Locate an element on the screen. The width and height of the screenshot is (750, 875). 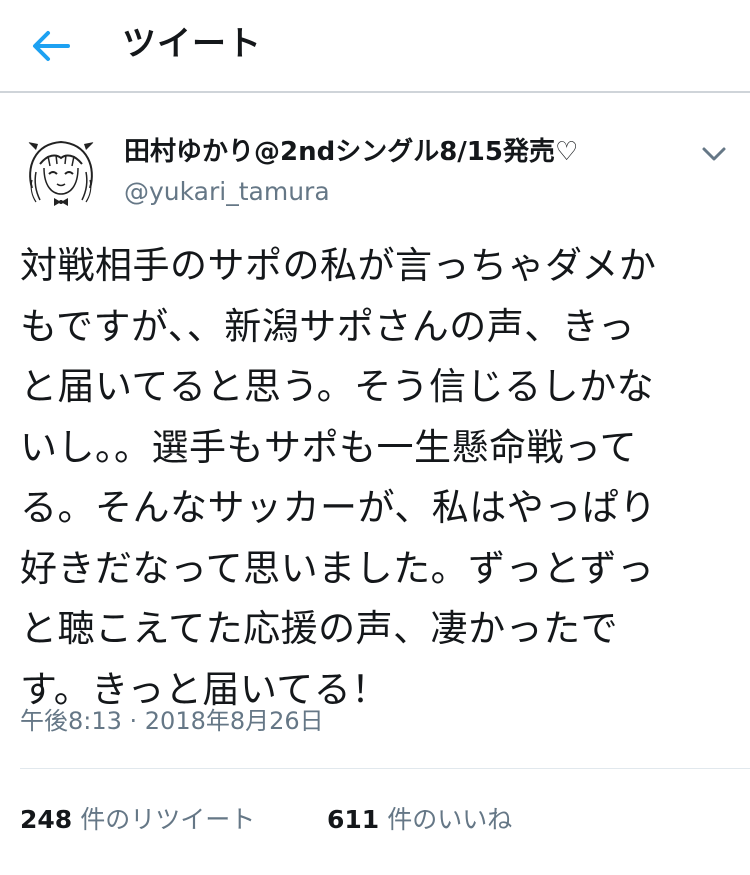
author-username: @yukari_tamura is located at coordinates (227, 192).